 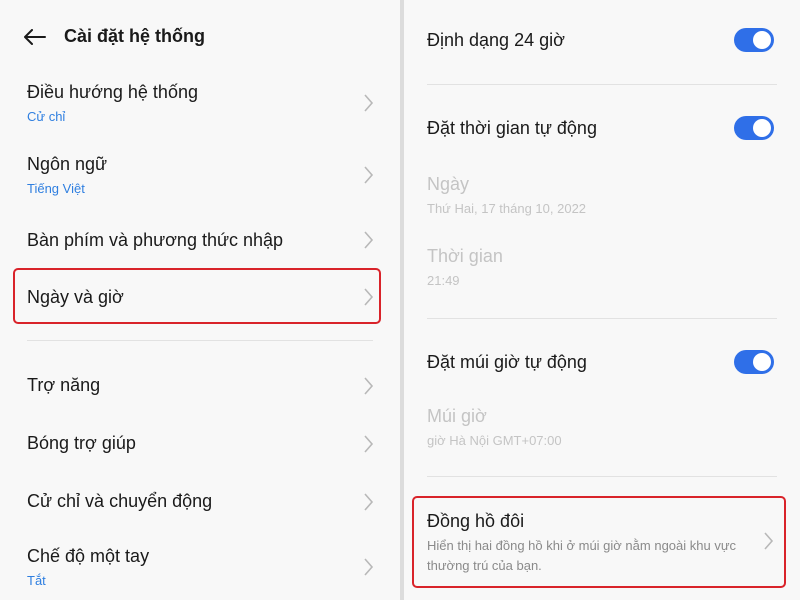 I want to click on page-title: Cài đặt hệ thống, so click(x=134, y=36).